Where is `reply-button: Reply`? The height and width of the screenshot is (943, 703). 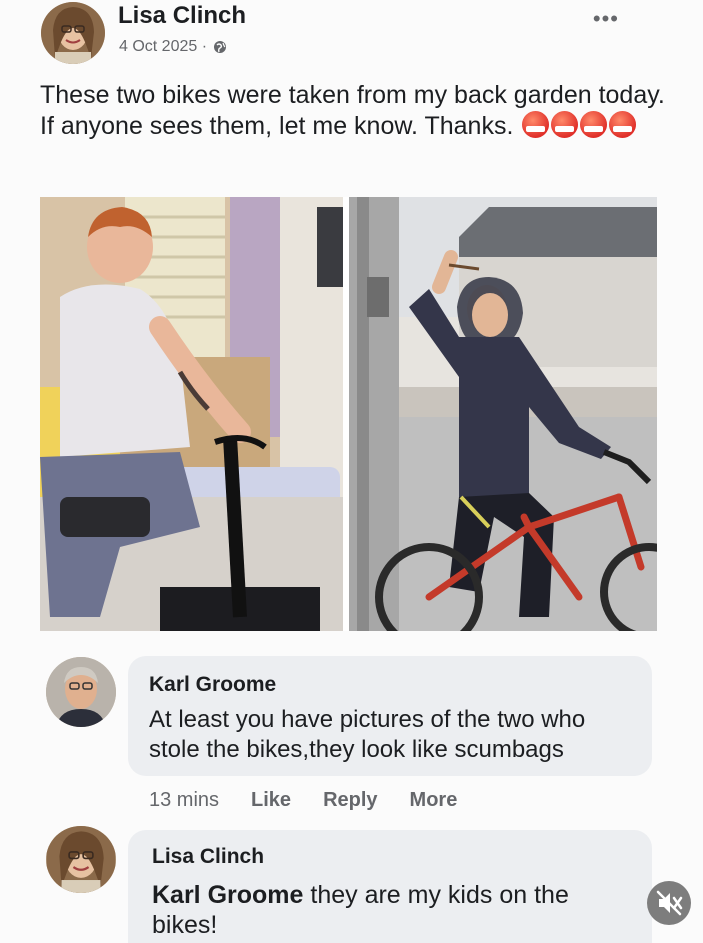 reply-button: Reply is located at coordinates (350, 800).